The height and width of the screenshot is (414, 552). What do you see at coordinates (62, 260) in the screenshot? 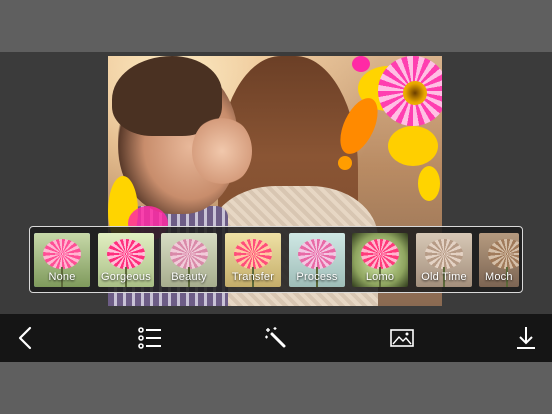
I see `filter-none: None` at bounding box center [62, 260].